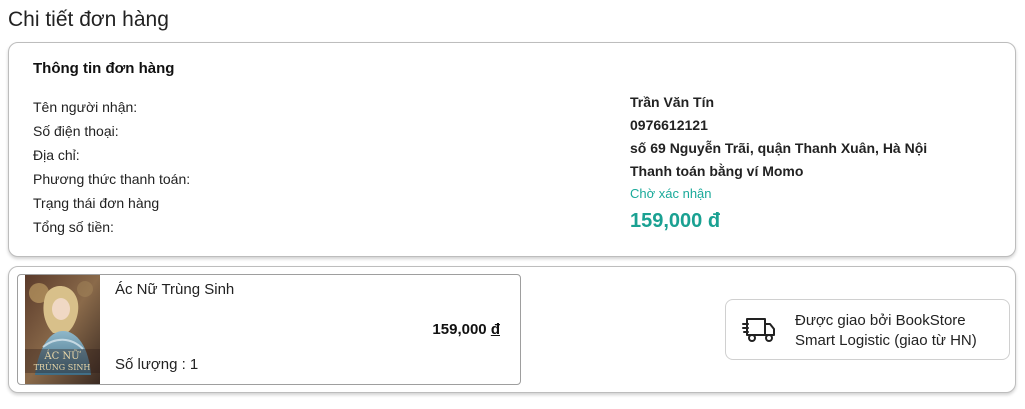  Describe the element at coordinates (675, 221) in the screenshot. I see `total-amount: 159,000 đ` at that location.